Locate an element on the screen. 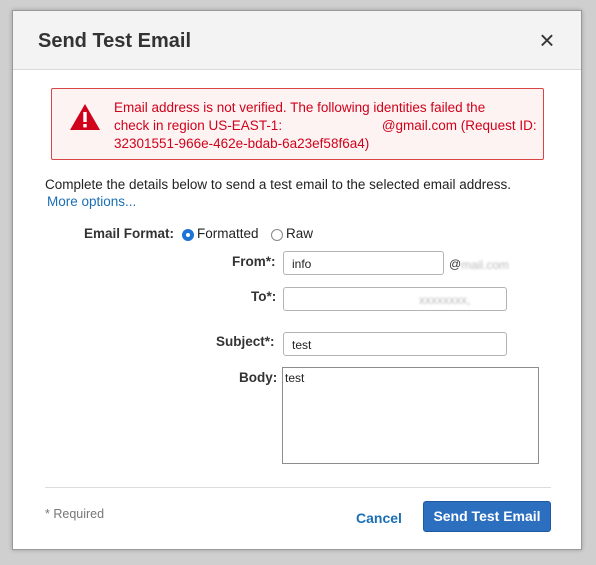 The image size is (596, 565). radio-raw is located at coordinates (277, 235).